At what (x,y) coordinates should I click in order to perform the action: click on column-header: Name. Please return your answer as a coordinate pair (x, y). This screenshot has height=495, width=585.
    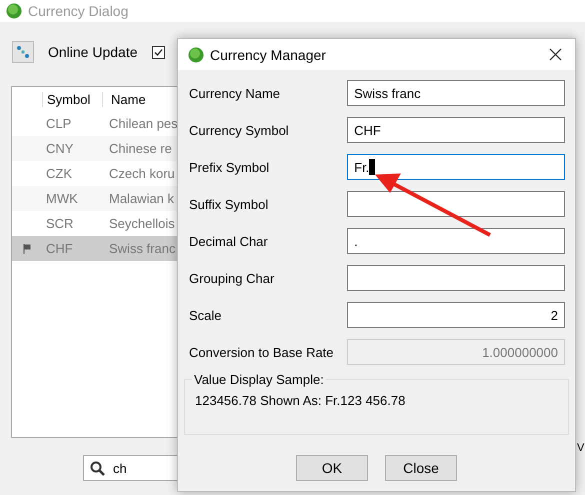
    Looking at the image, I should click on (124, 99).